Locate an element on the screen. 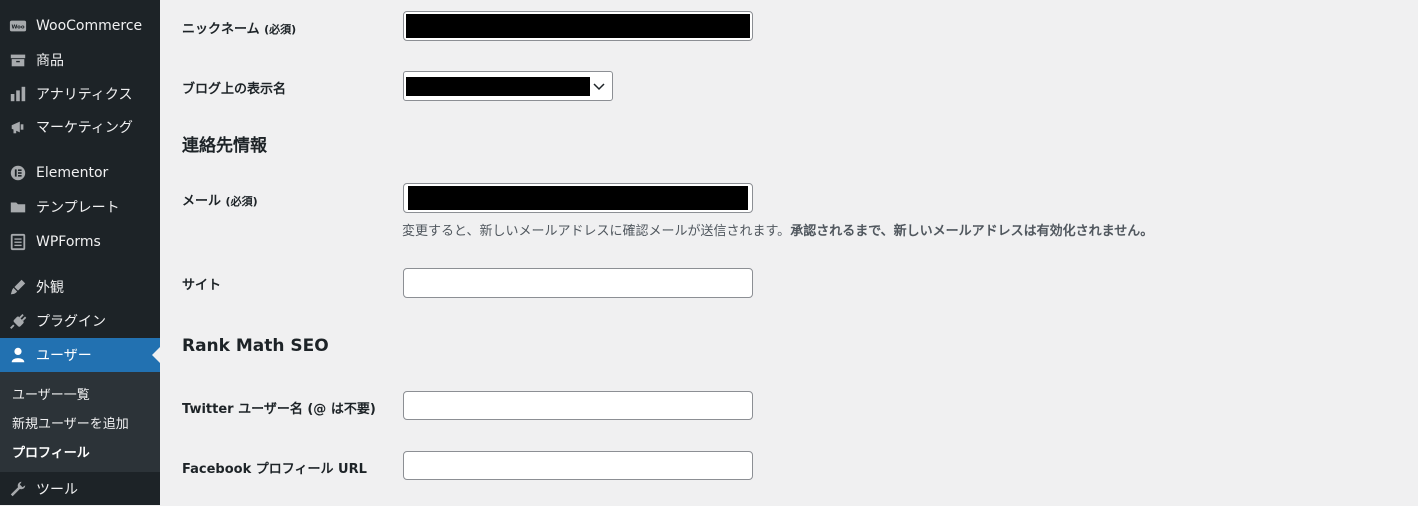  facebook-url-input is located at coordinates (578, 465).